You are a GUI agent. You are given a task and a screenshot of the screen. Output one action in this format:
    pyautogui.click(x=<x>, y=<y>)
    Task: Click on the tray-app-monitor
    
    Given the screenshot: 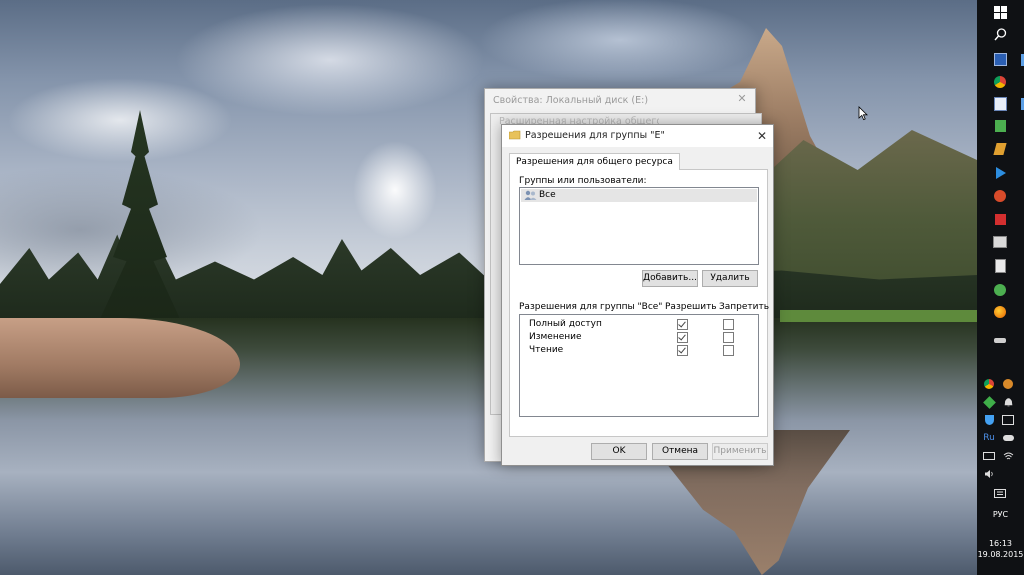 What is the action you would take?
    pyautogui.click(x=1008, y=420)
    